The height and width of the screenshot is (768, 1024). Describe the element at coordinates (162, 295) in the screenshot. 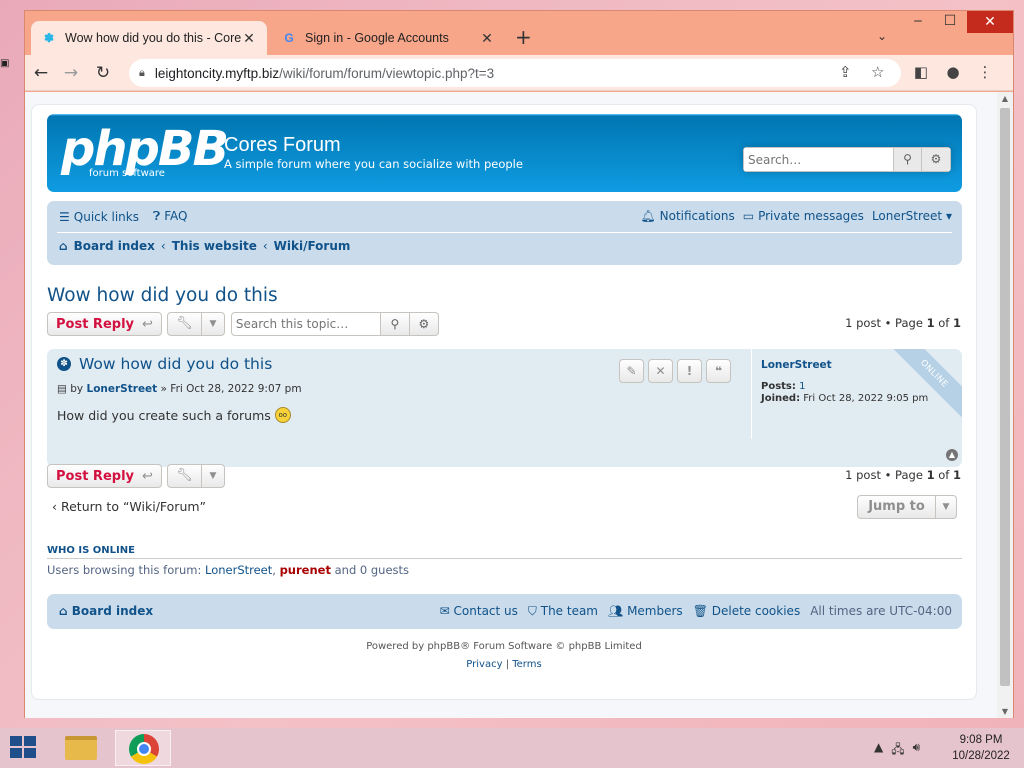

I see `topic-title: Wow how did you do this` at that location.